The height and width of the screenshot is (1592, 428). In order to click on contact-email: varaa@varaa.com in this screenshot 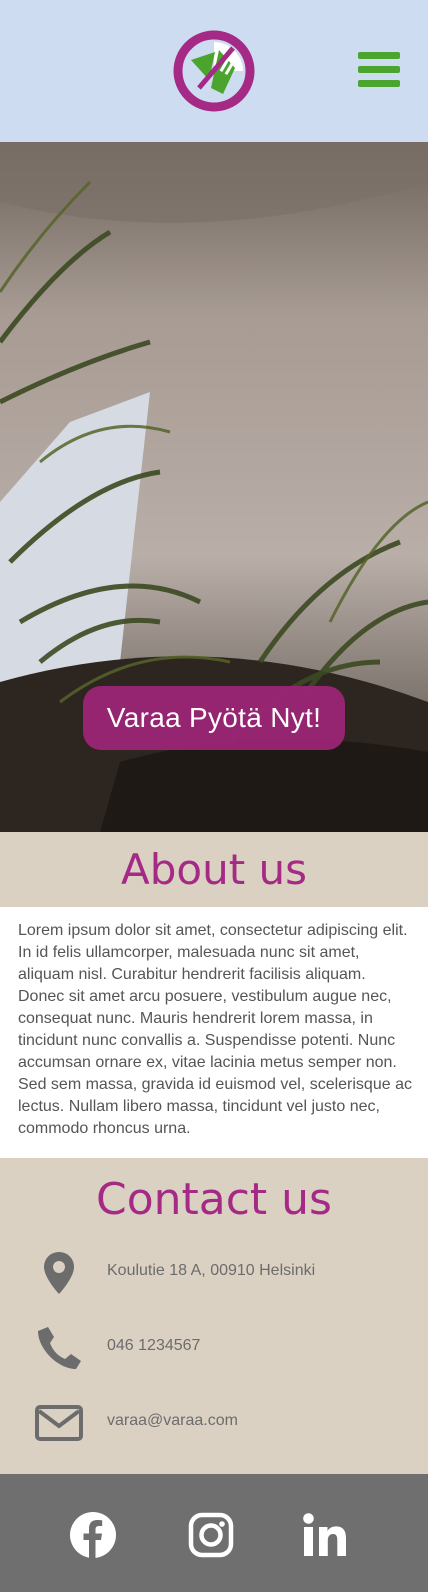, I will do `click(214, 1425)`.